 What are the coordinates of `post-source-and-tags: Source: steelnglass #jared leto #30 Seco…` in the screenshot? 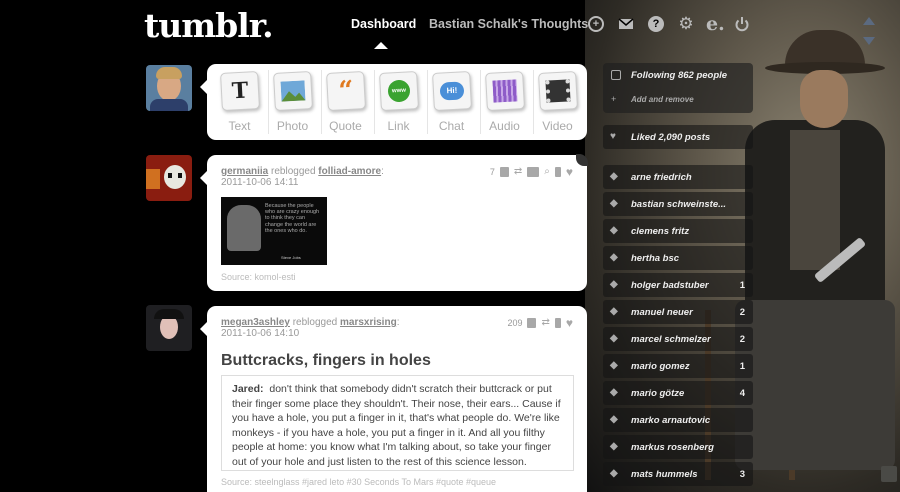 It's located at (358, 482).